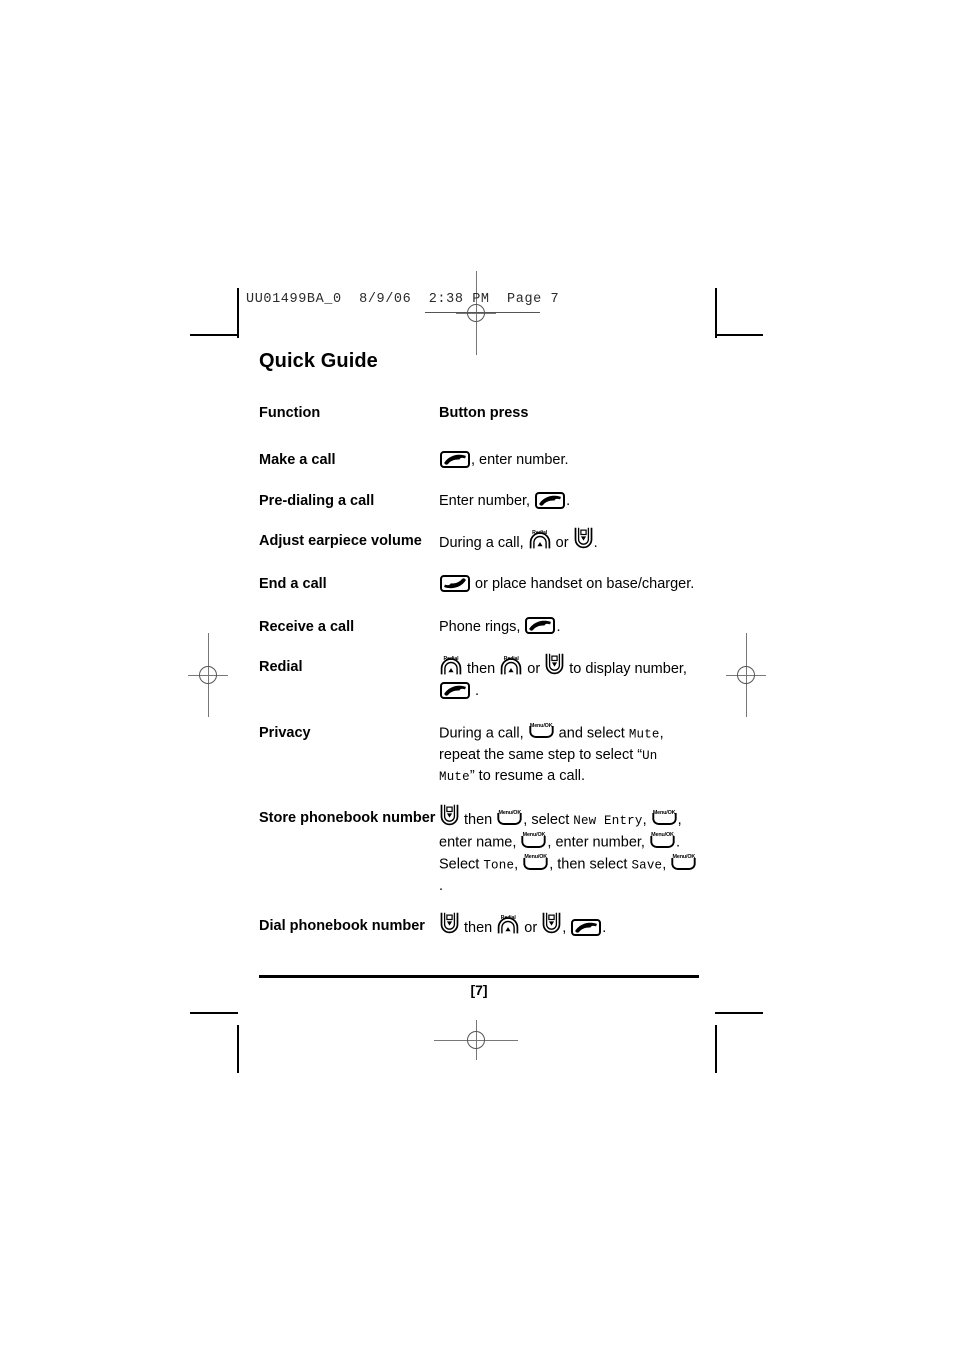 The image size is (954, 1351). What do you see at coordinates (499, 865) in the screenshot?
I see `screen-text: Tone` at bounding box center [499, 865].